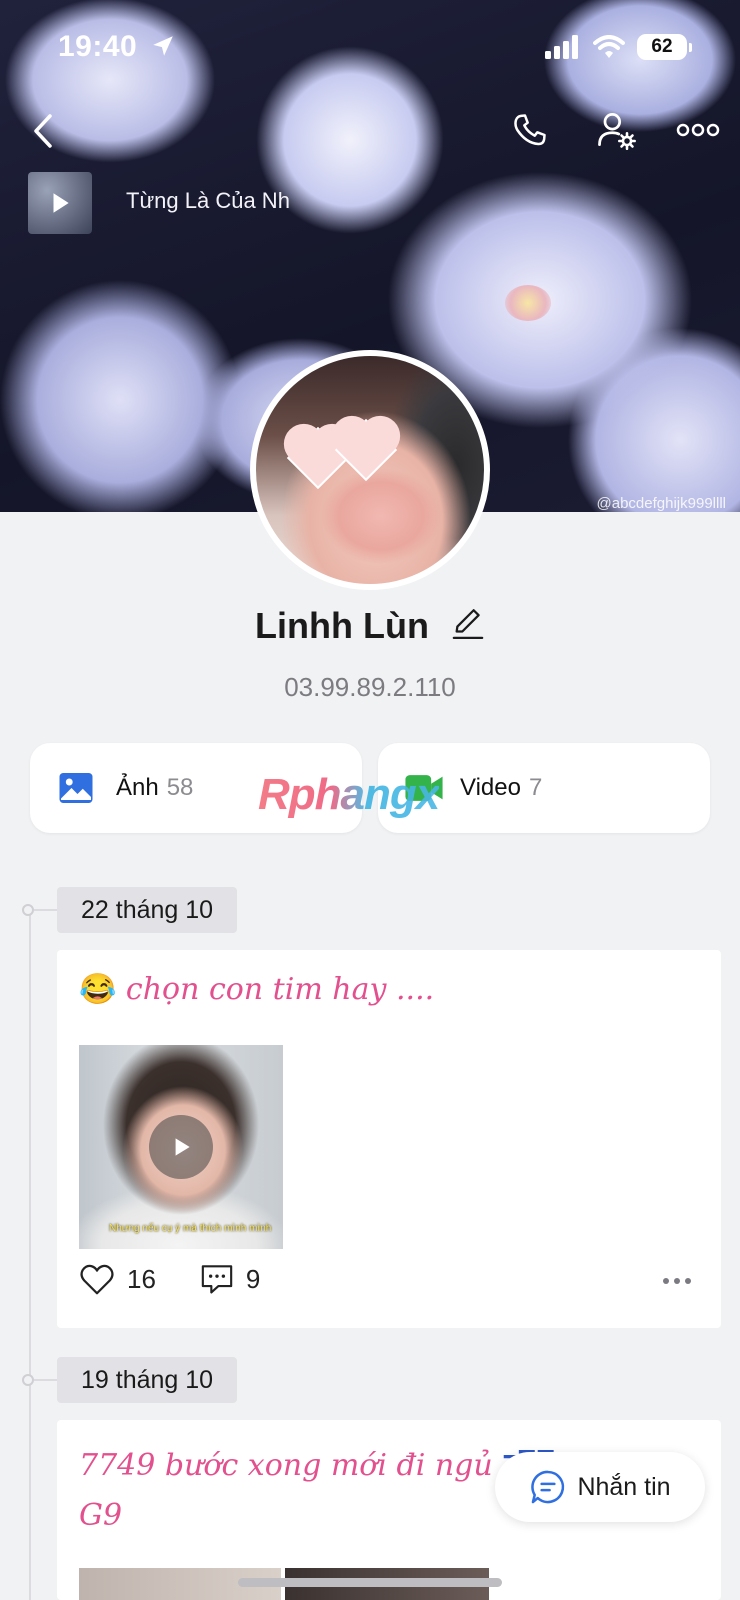 The height and width of the screenshot is (1600, 740). I want to click on post-text-line-1: 7749 bước xong mới đi ngủ, so click(286, 1465).